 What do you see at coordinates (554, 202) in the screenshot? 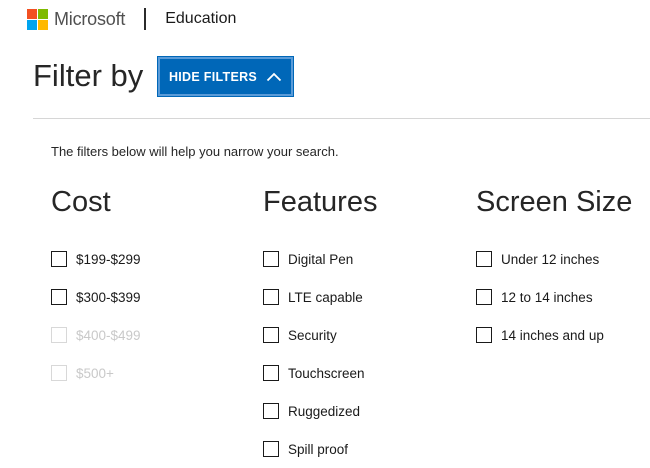
I see `filter-group-title: Screen Size` at bounding box center [554, 202].